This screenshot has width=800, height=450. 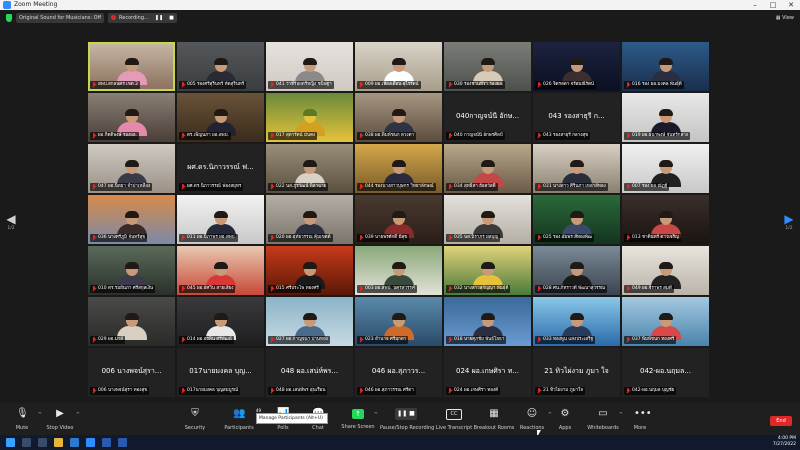 What do you see at coordinates (665, 117) in the screenshot?
I see `participant-tile: 019 ผอ.ธนาพงษ์ จันทร์กลาง` at bounding box center [665, 117].